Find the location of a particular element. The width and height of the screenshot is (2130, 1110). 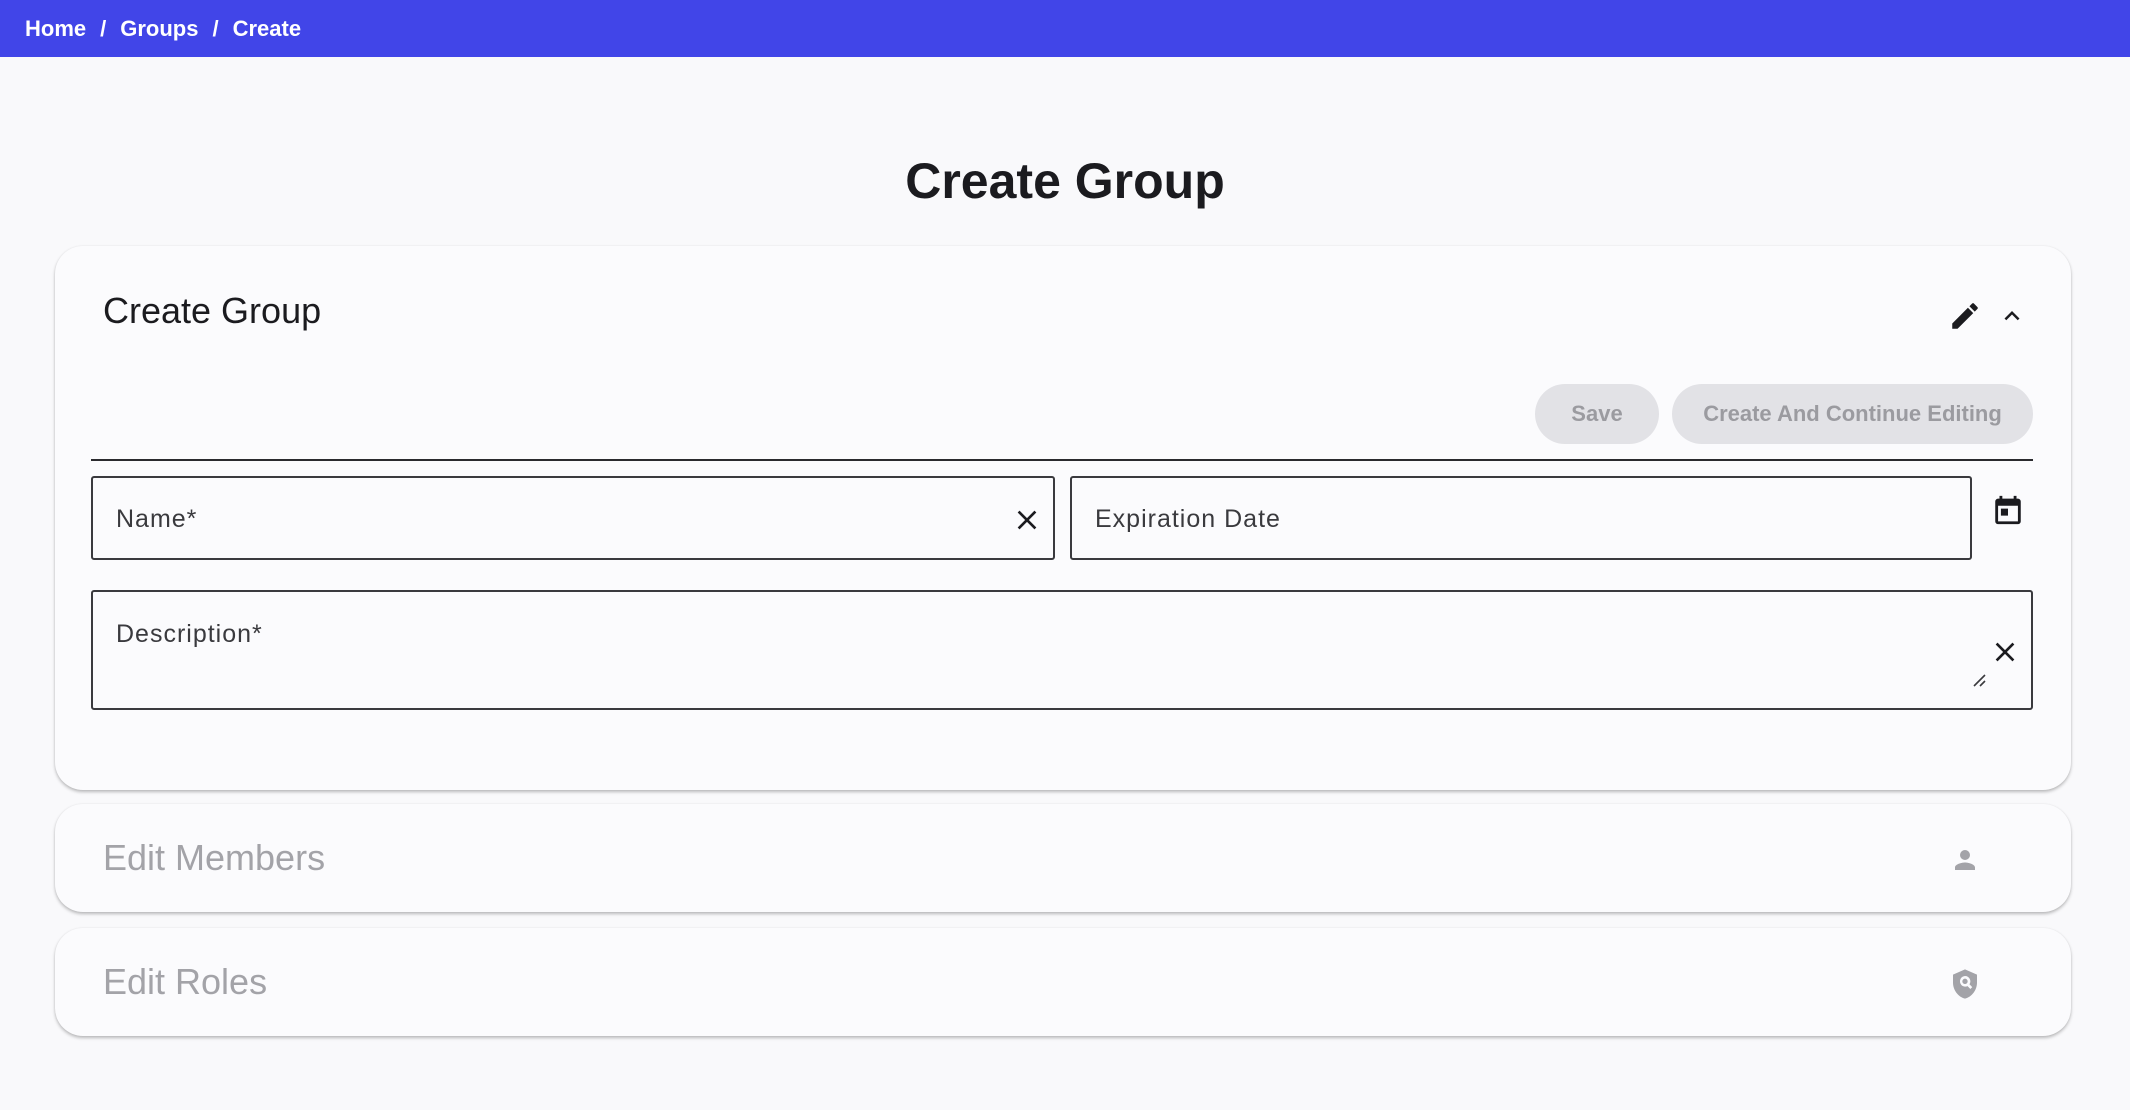

expiration-date-label: Expiration Date is located at coordinates (1188, 519).